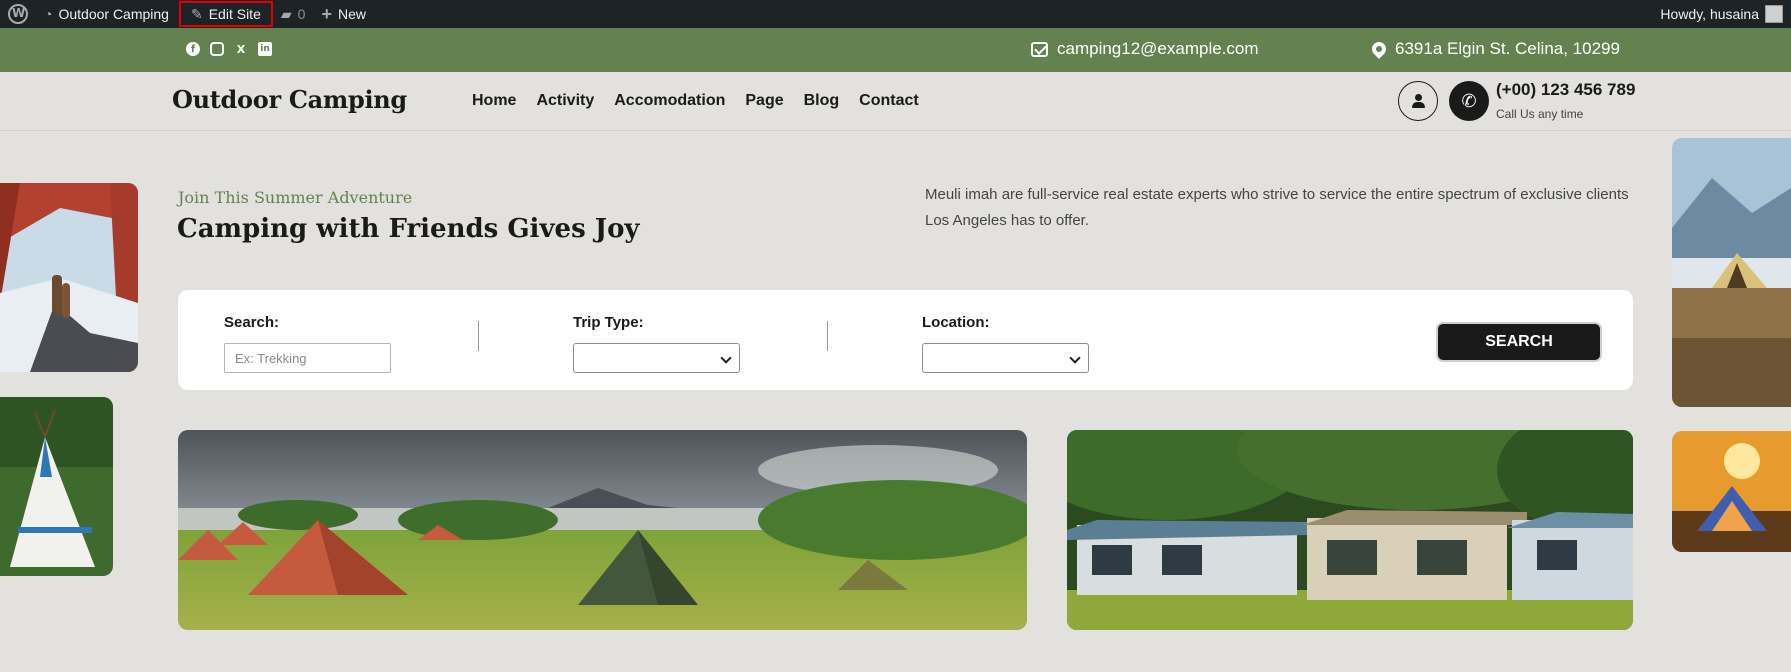  What do you see at coordinates (241, 49) in the screenshot?
I see `x-icon: X` at bounding box center [241, 49].